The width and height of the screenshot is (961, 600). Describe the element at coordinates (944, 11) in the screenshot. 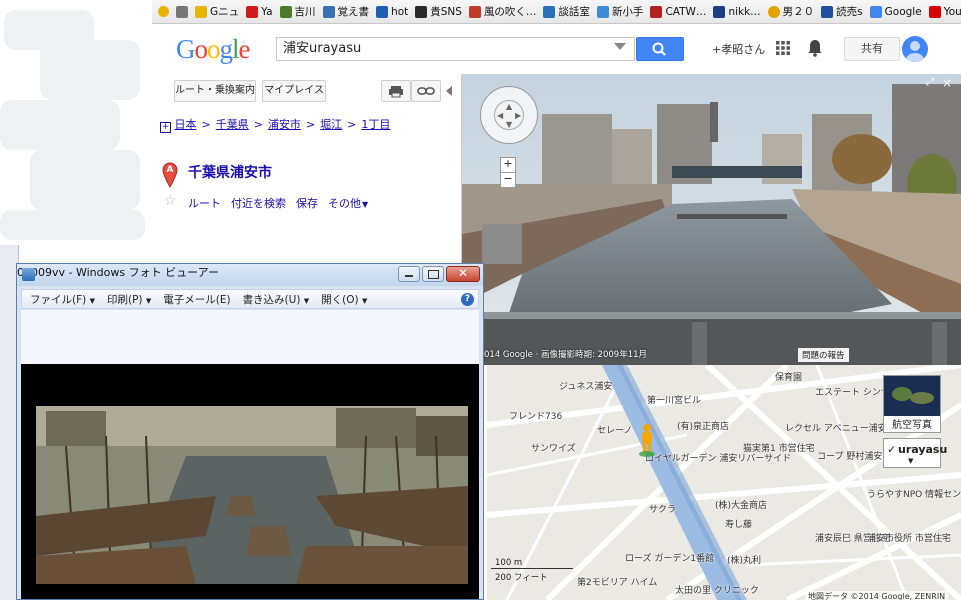

I see `bookmark-item: You` at that location.